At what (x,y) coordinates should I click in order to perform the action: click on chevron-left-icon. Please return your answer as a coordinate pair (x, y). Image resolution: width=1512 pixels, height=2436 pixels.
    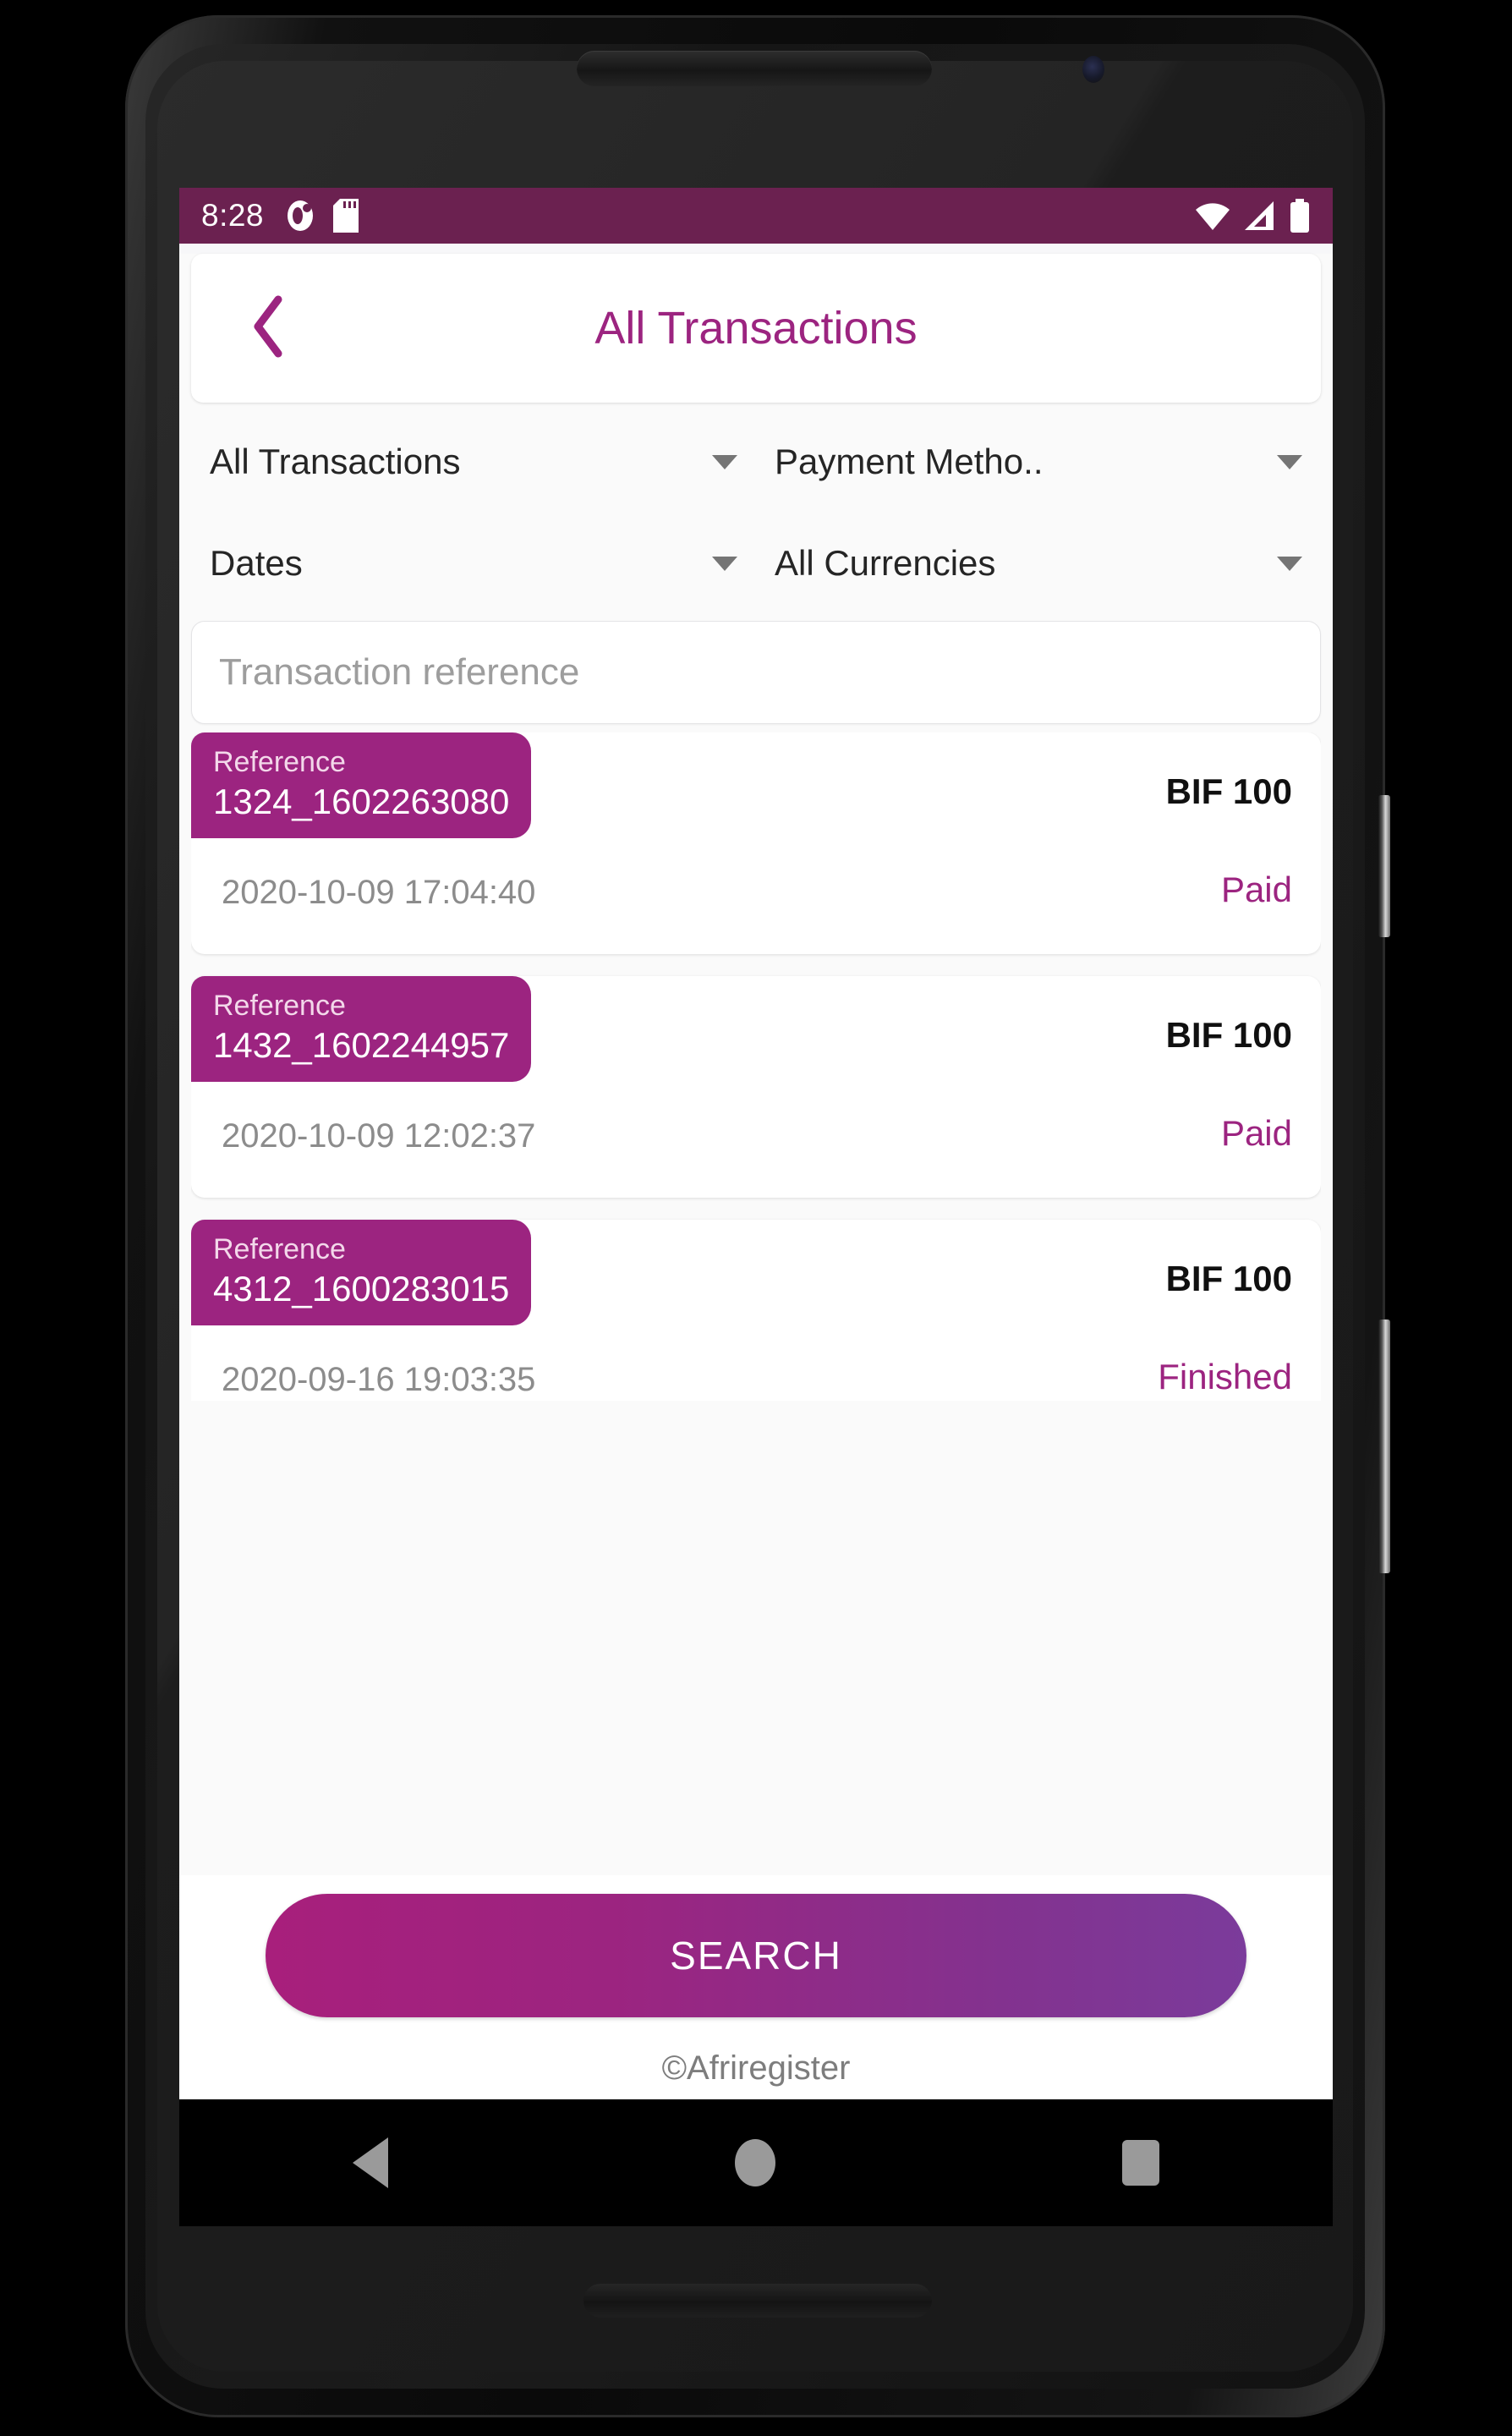
    Looking at the image, I should click on (268, 328).